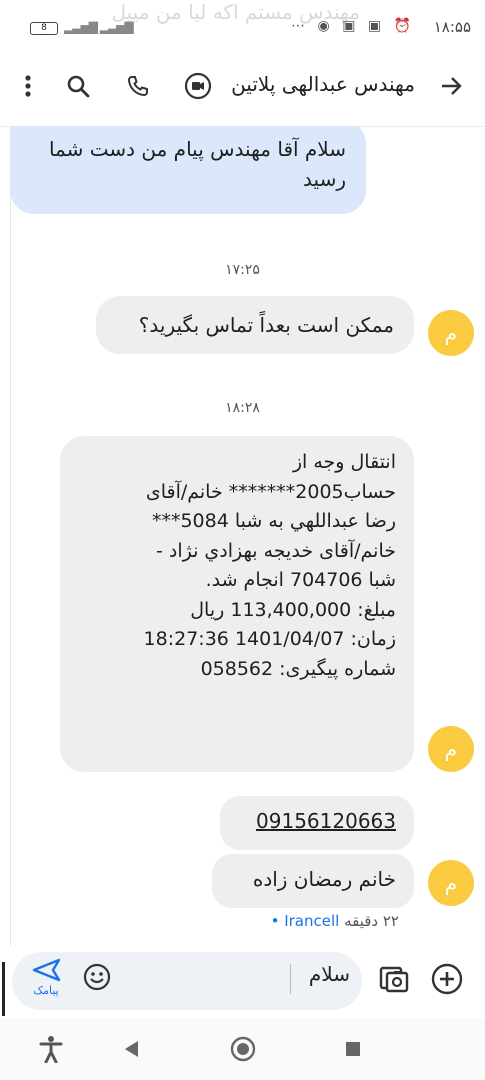  What do you see at coordinates (323, 978) in the screenshot?
I see `message-input: سلام` at bounding box center [323, 978].